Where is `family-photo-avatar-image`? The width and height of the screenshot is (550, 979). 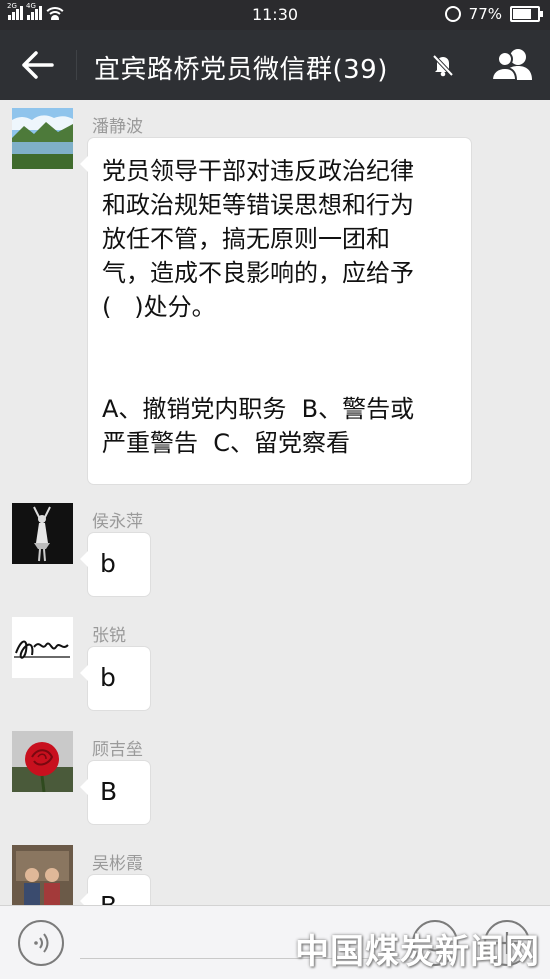
family-photo-avatar-image is located at coordinates (42, 875).